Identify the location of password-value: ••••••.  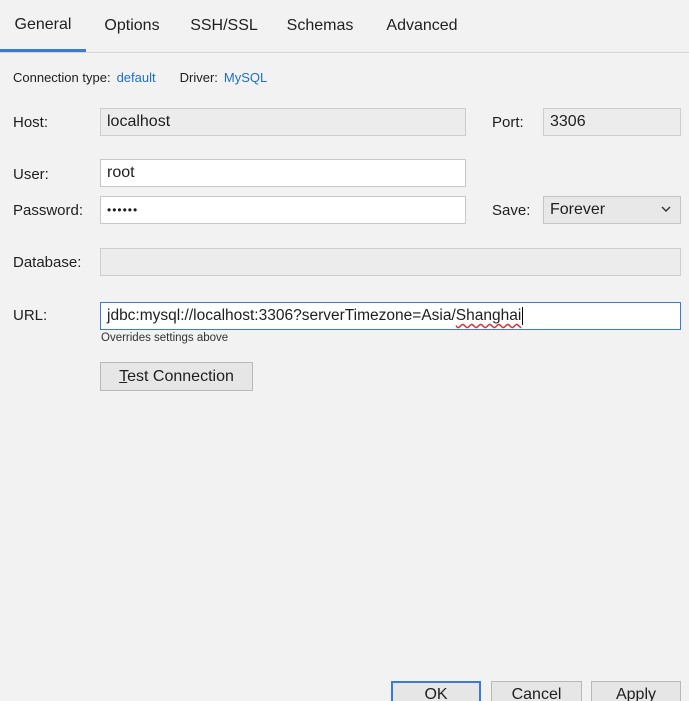
(123, 210).